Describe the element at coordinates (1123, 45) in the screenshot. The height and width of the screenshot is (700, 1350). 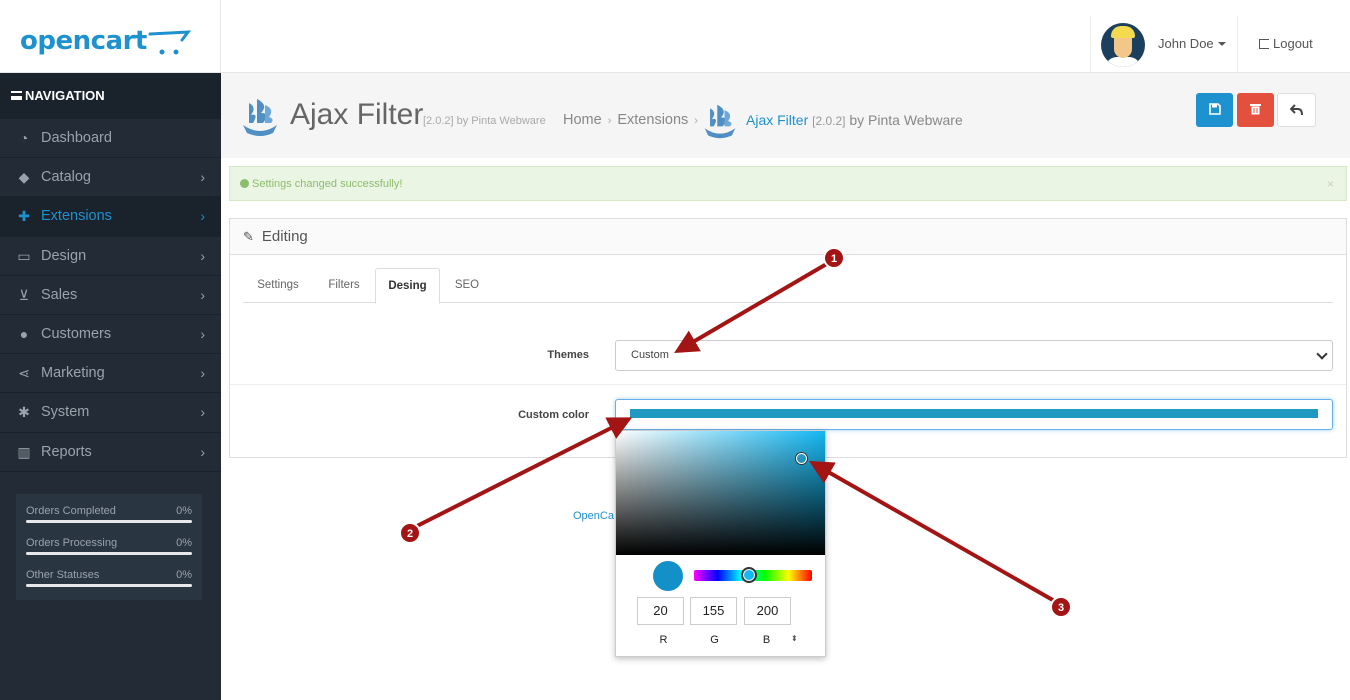
I see `avatar` at that location.